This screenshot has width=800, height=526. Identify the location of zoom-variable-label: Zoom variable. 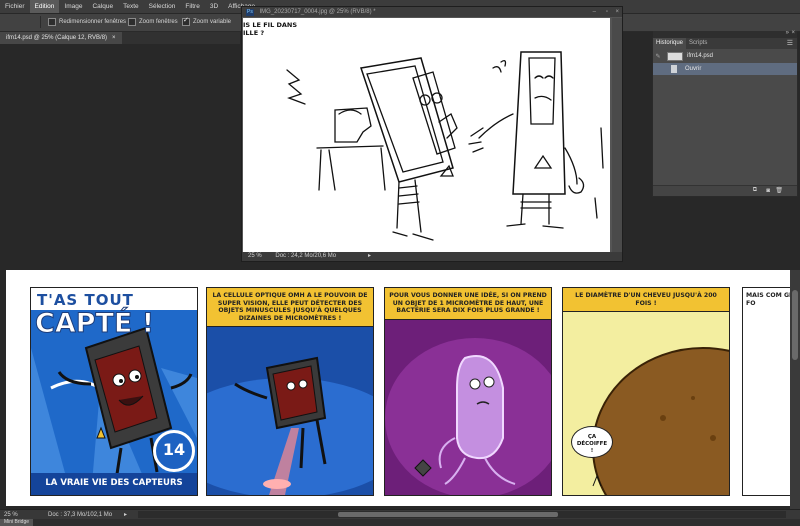
(212, 22).